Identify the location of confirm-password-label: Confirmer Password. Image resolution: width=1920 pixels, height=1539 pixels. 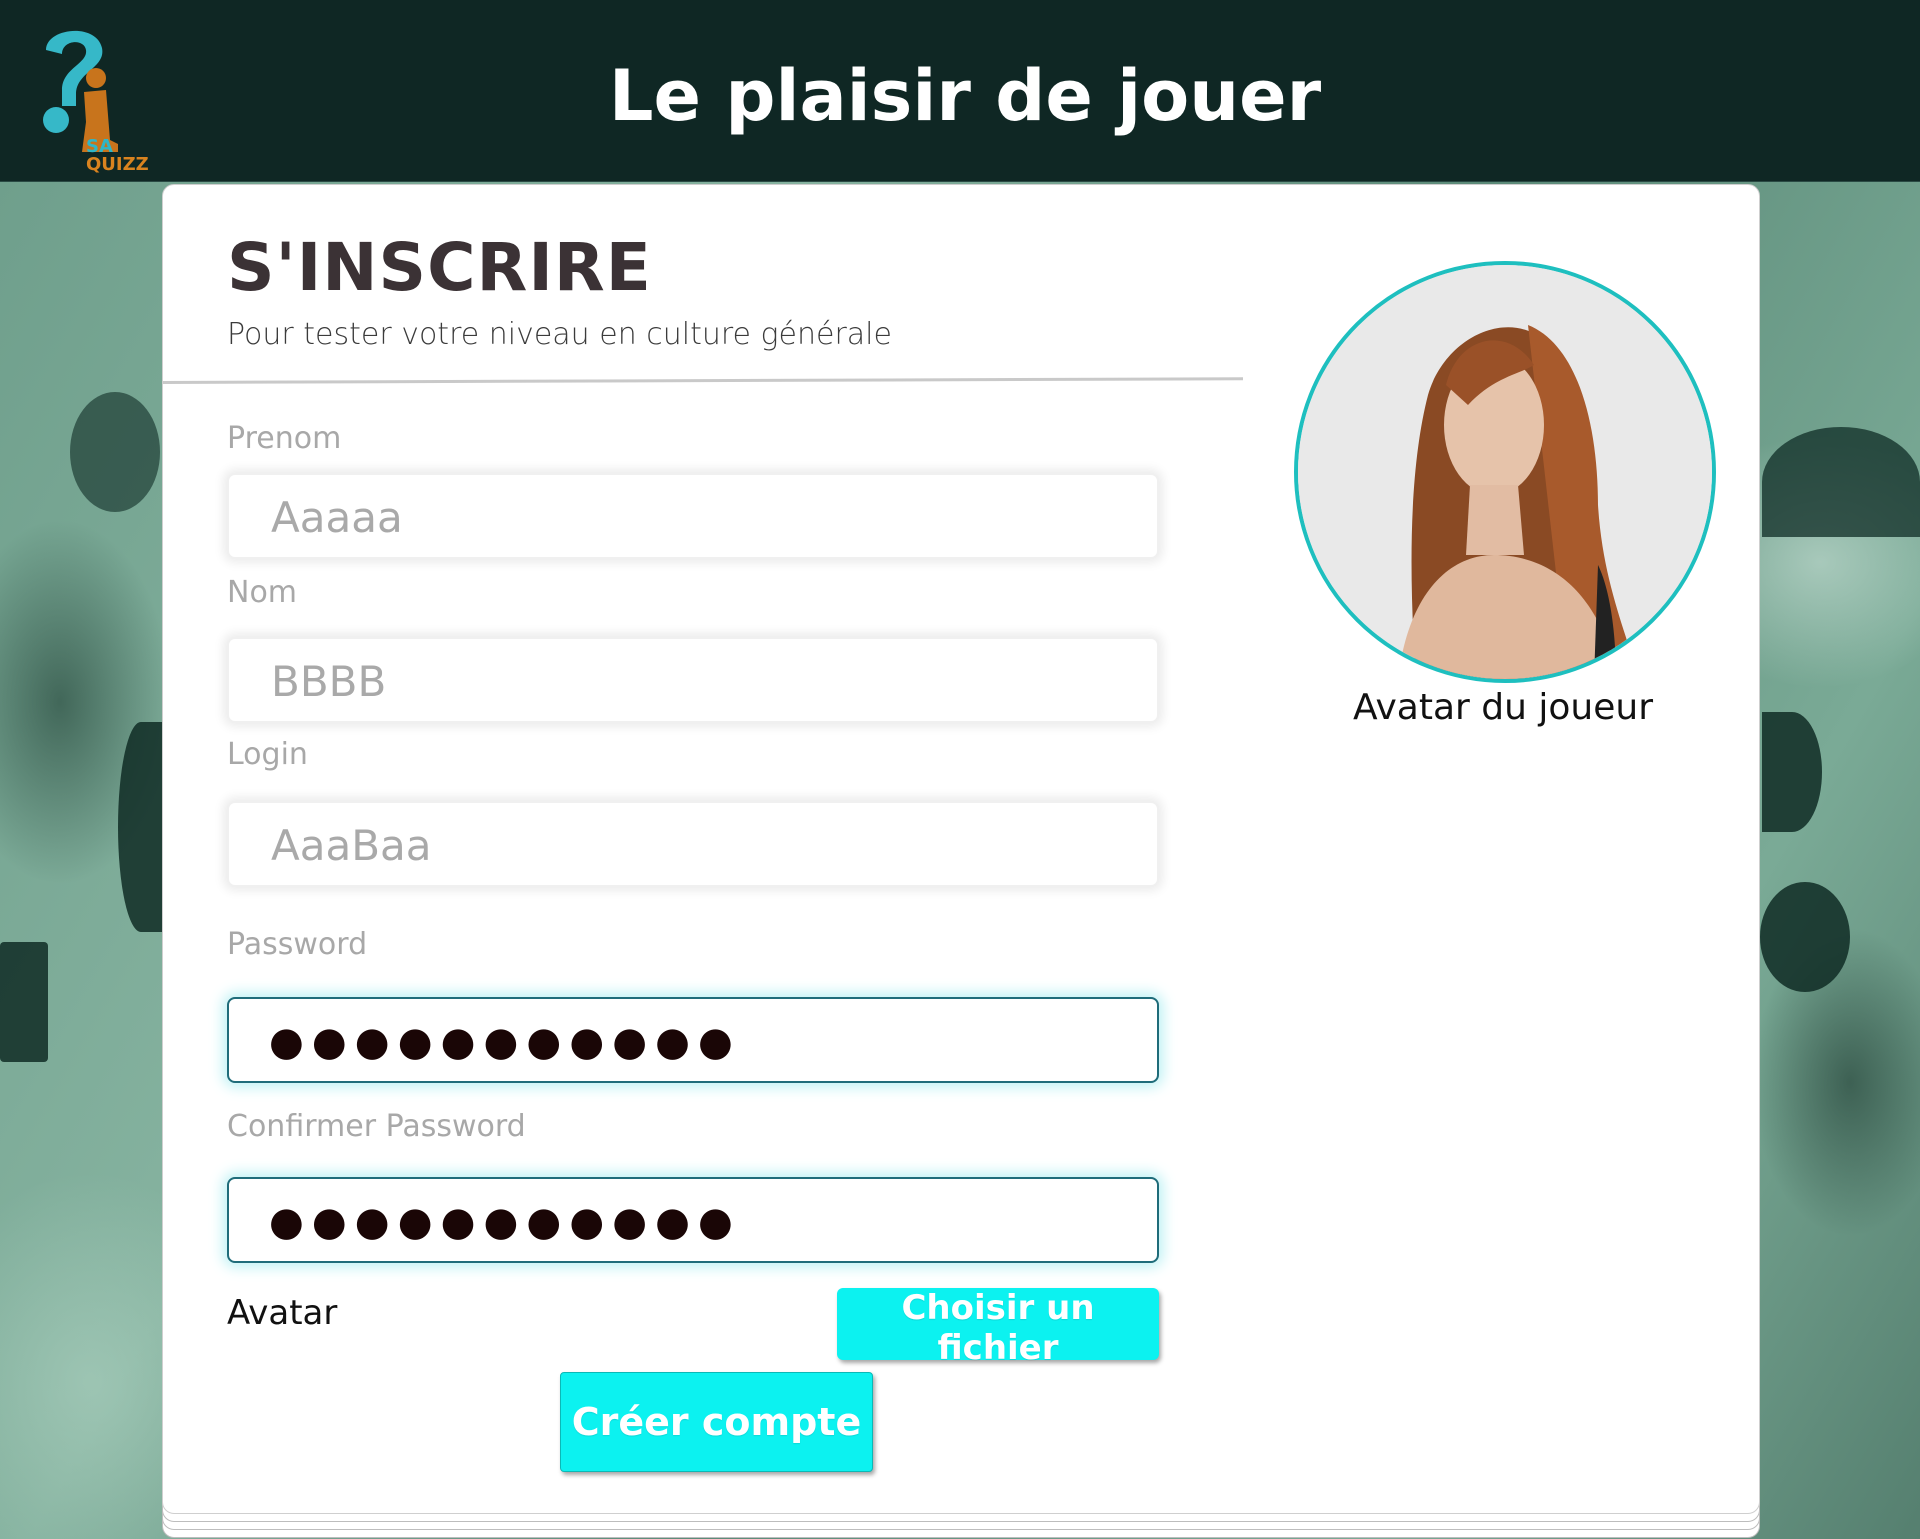
(376, 1126).